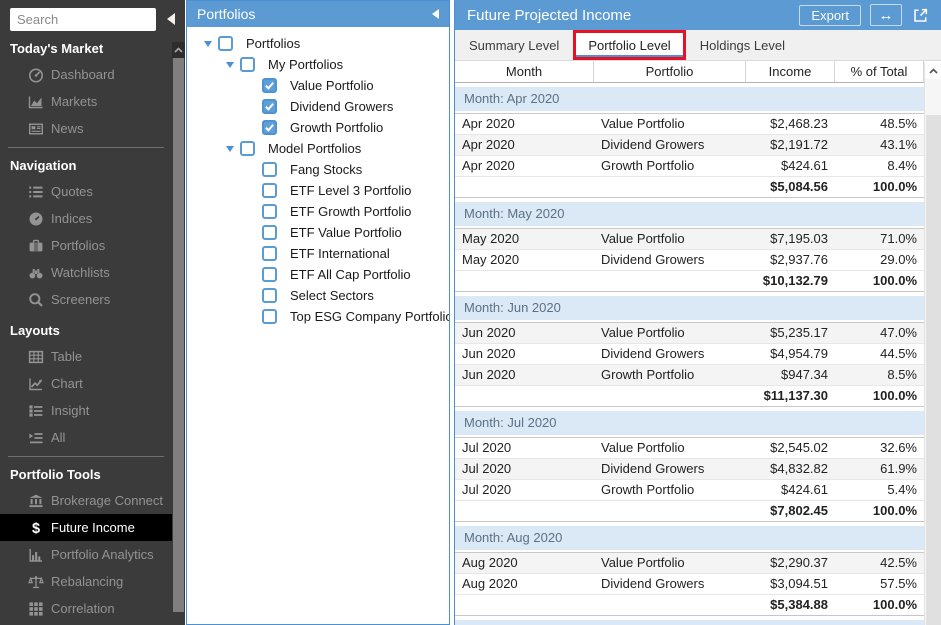  I want to click on column-header-month: Month, so click(524, 71).